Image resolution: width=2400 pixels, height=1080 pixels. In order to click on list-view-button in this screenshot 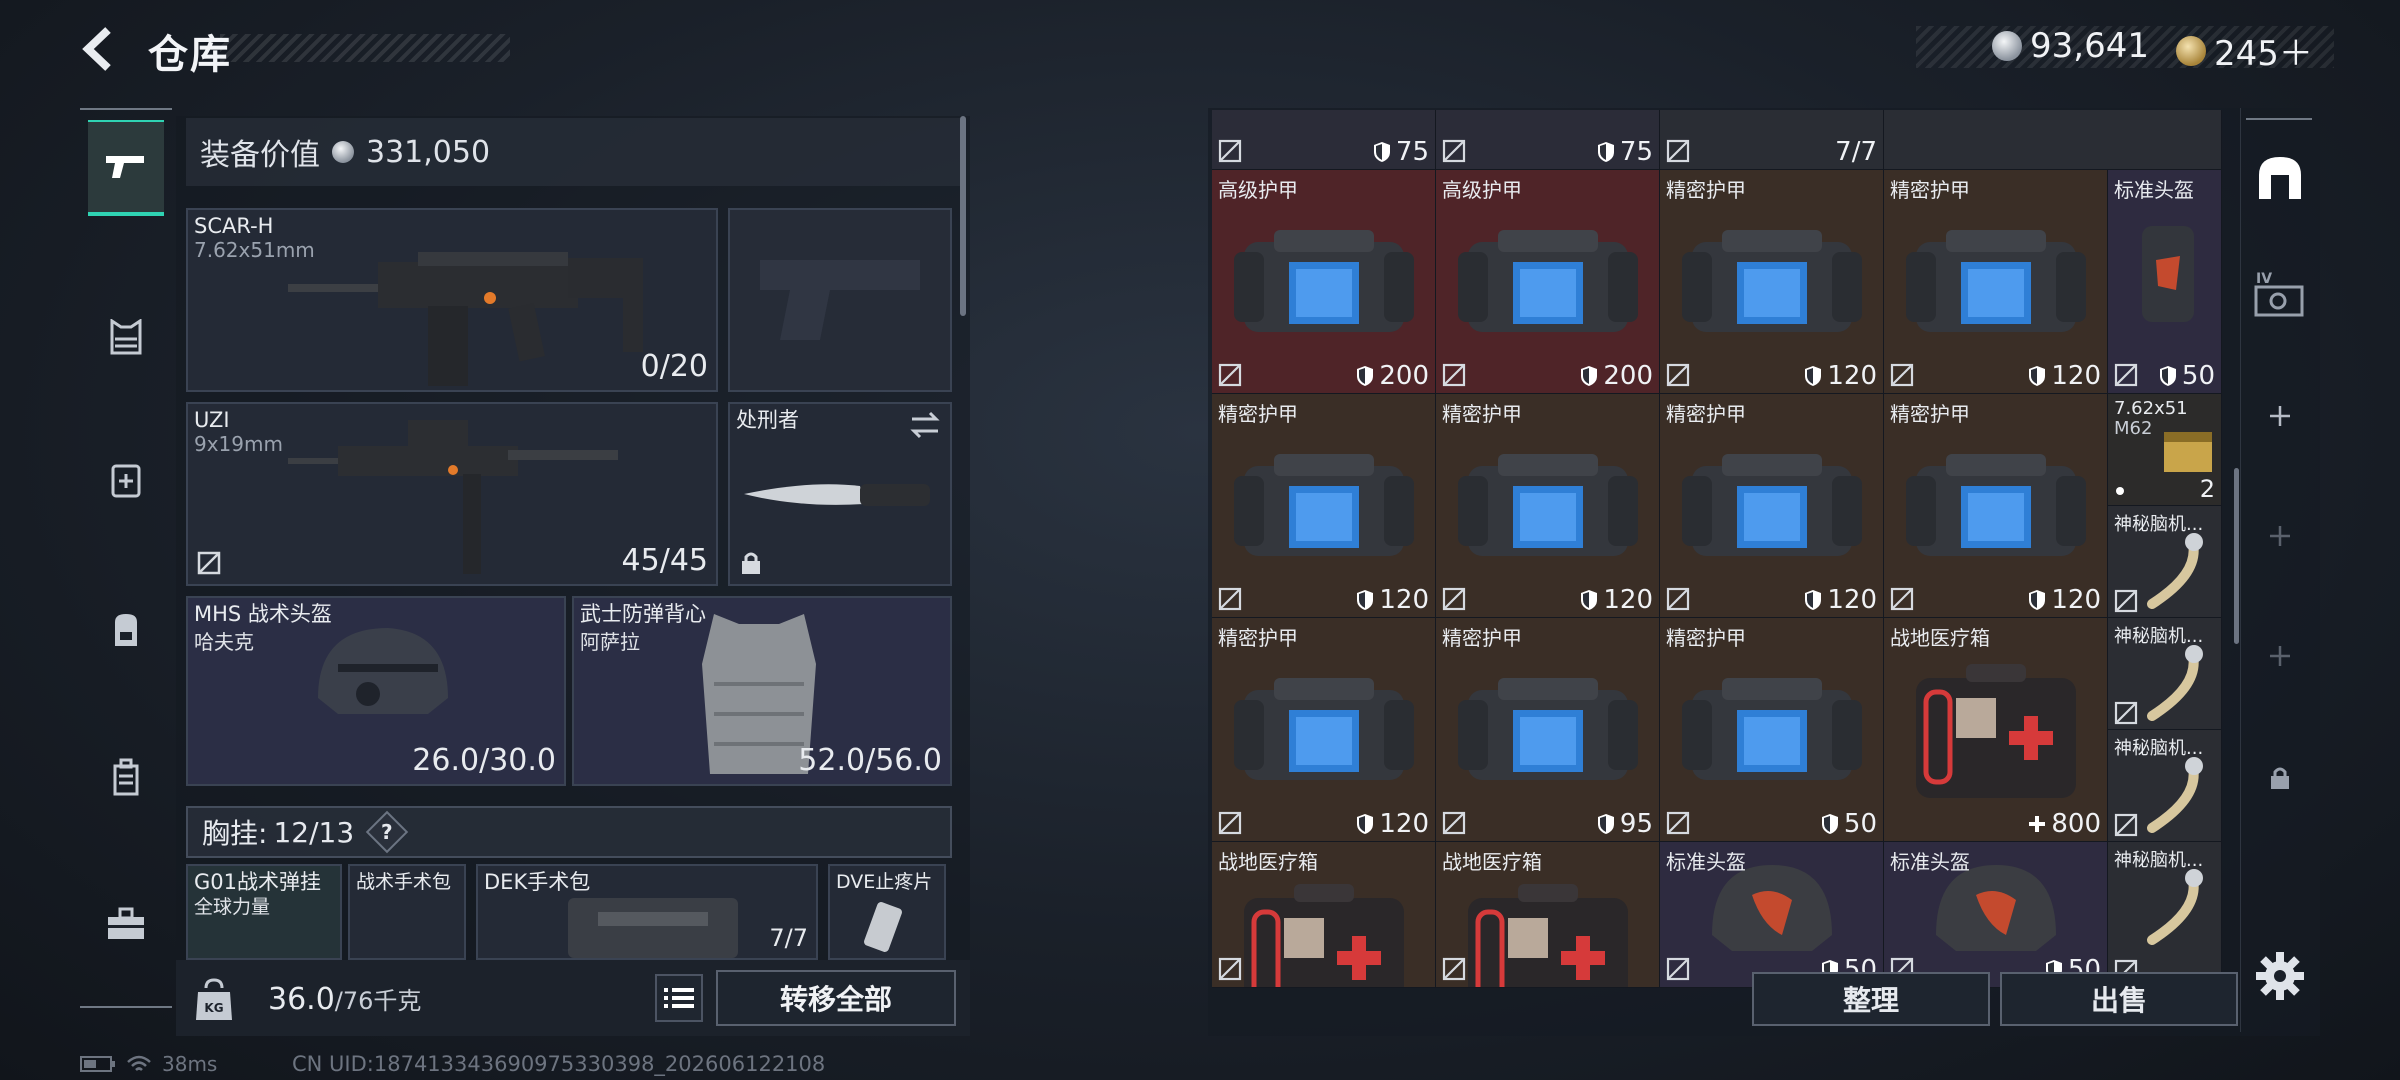, I will do `click(679, 998)`.